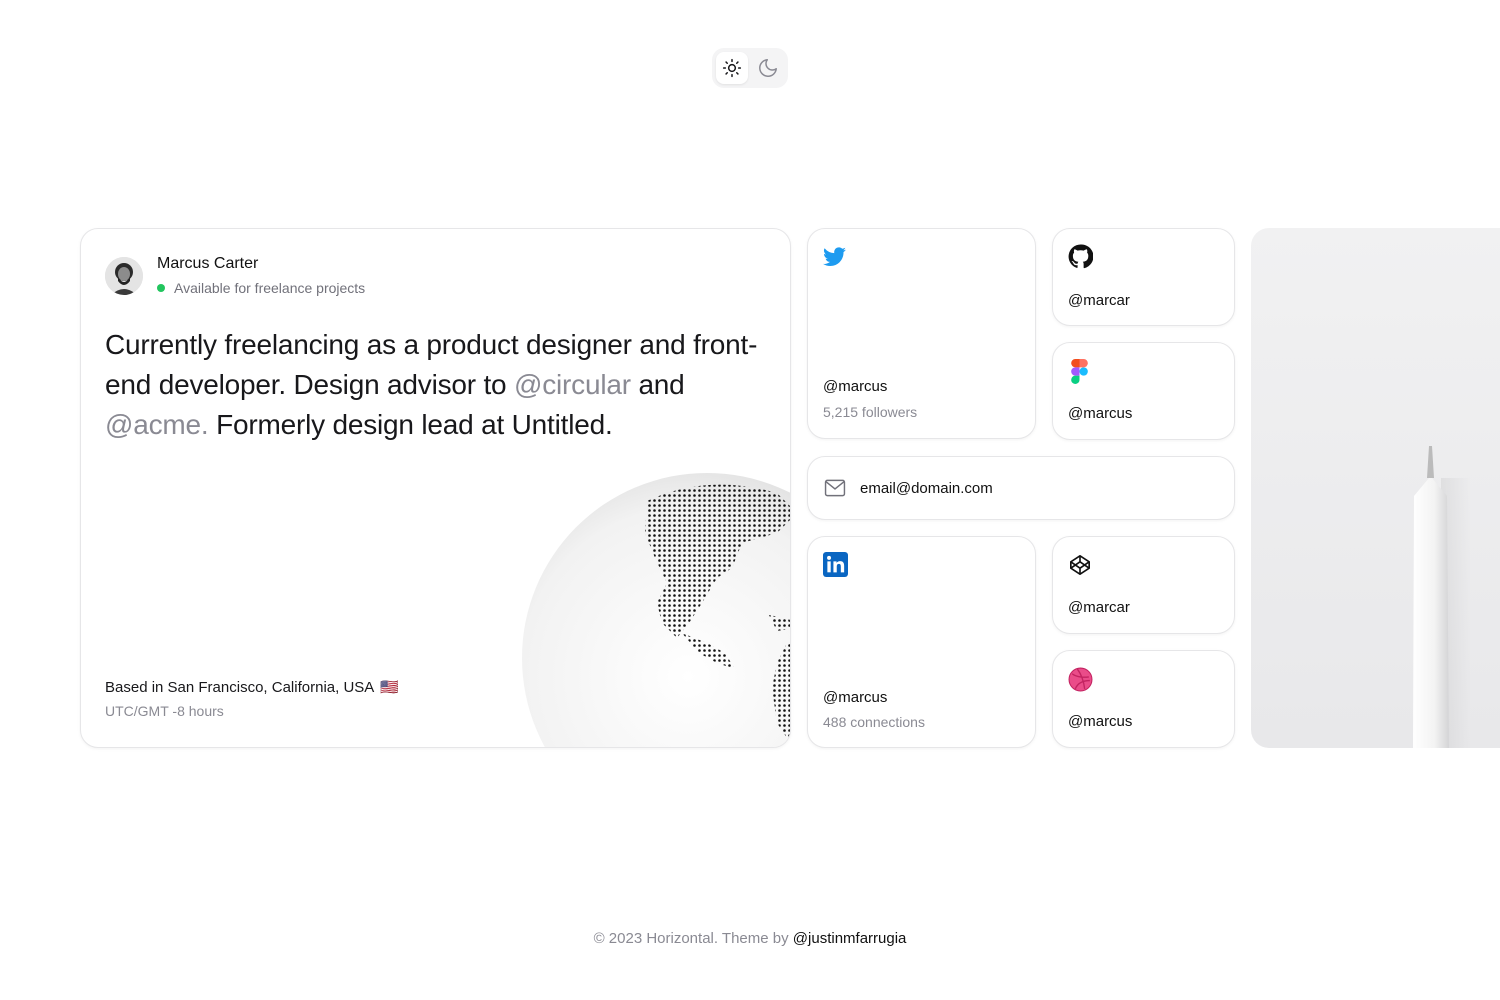 This screenshot has width=1500, height=1000. I want to click on bio-text: and, so click(657, 384).